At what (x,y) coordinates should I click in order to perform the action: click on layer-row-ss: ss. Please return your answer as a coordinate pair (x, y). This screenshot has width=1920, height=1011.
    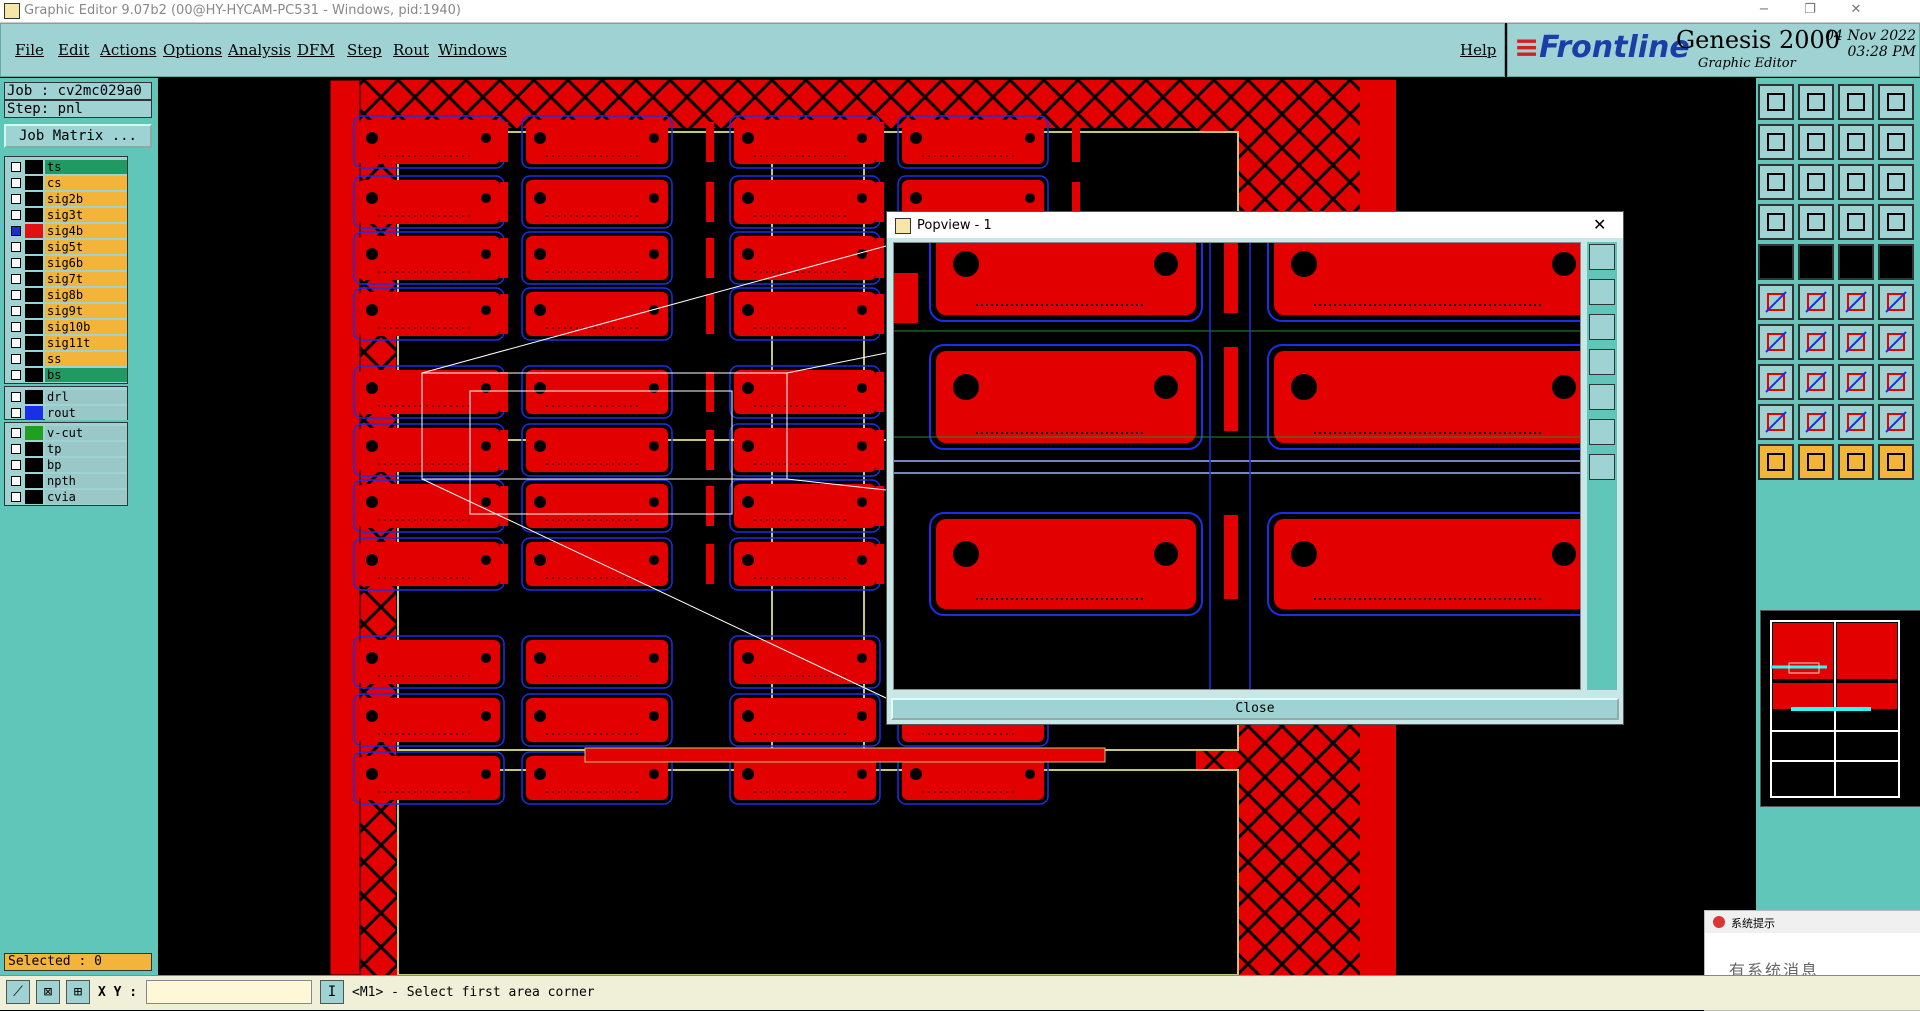
    Looking at the image, I should click on (67, 359).